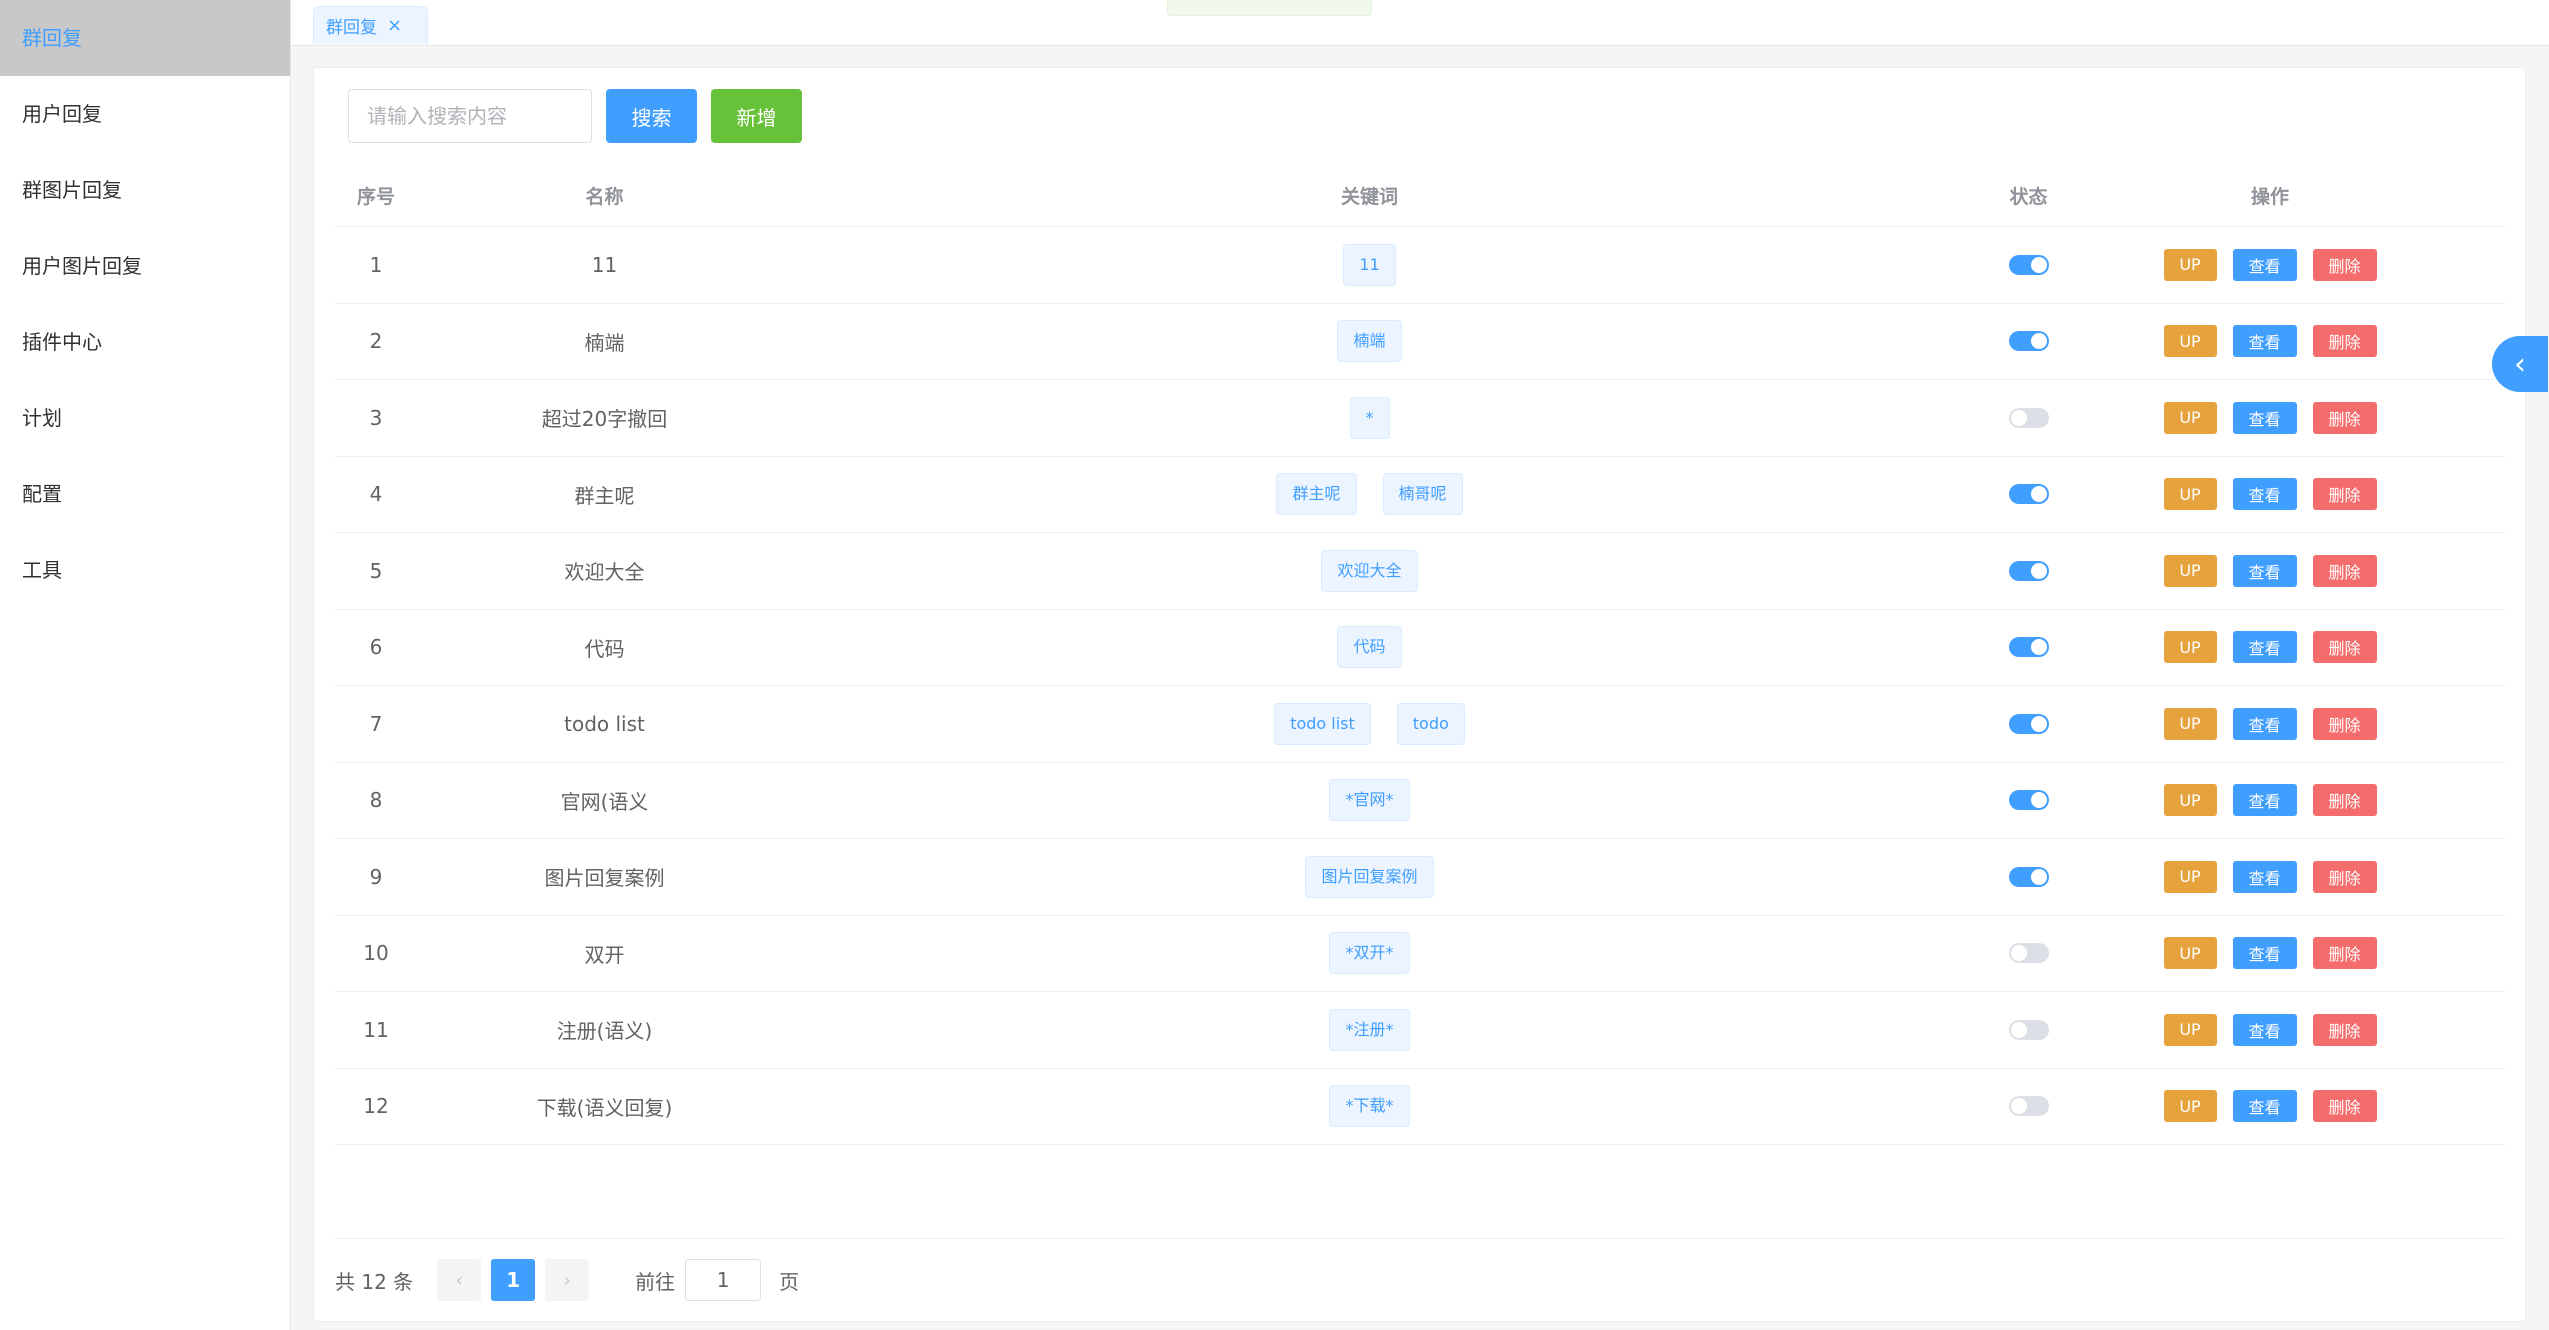 The width and height of the screenshot is (2549, 1330). I want to click on row-keywords: *注册*, so click(1369, 1029).